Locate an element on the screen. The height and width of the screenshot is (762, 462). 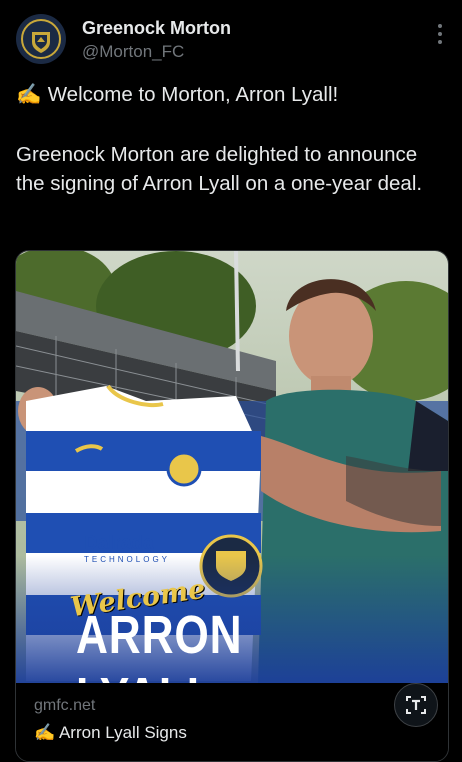
link-preview: gmfc.net ✍️ Arron Lyall Signs is located at coordinates (232, 722).